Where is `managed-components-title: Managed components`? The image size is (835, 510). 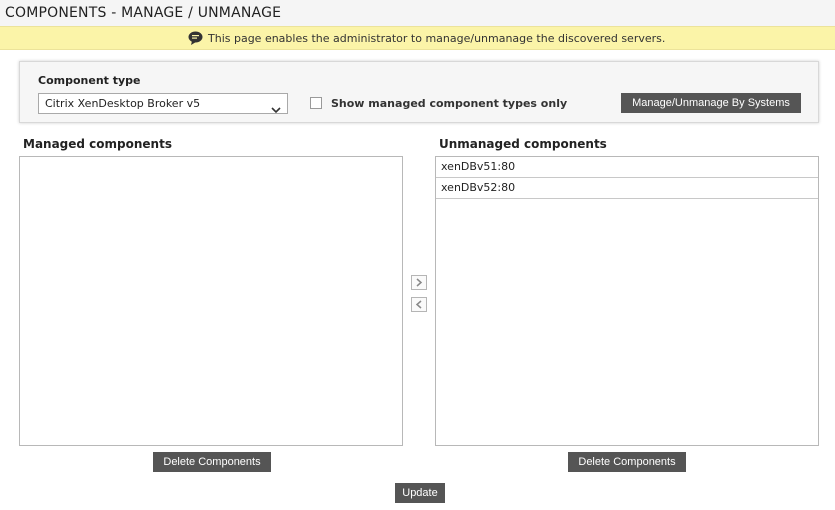
managed-components-title: Managed components is located at coordinates (97, 144).